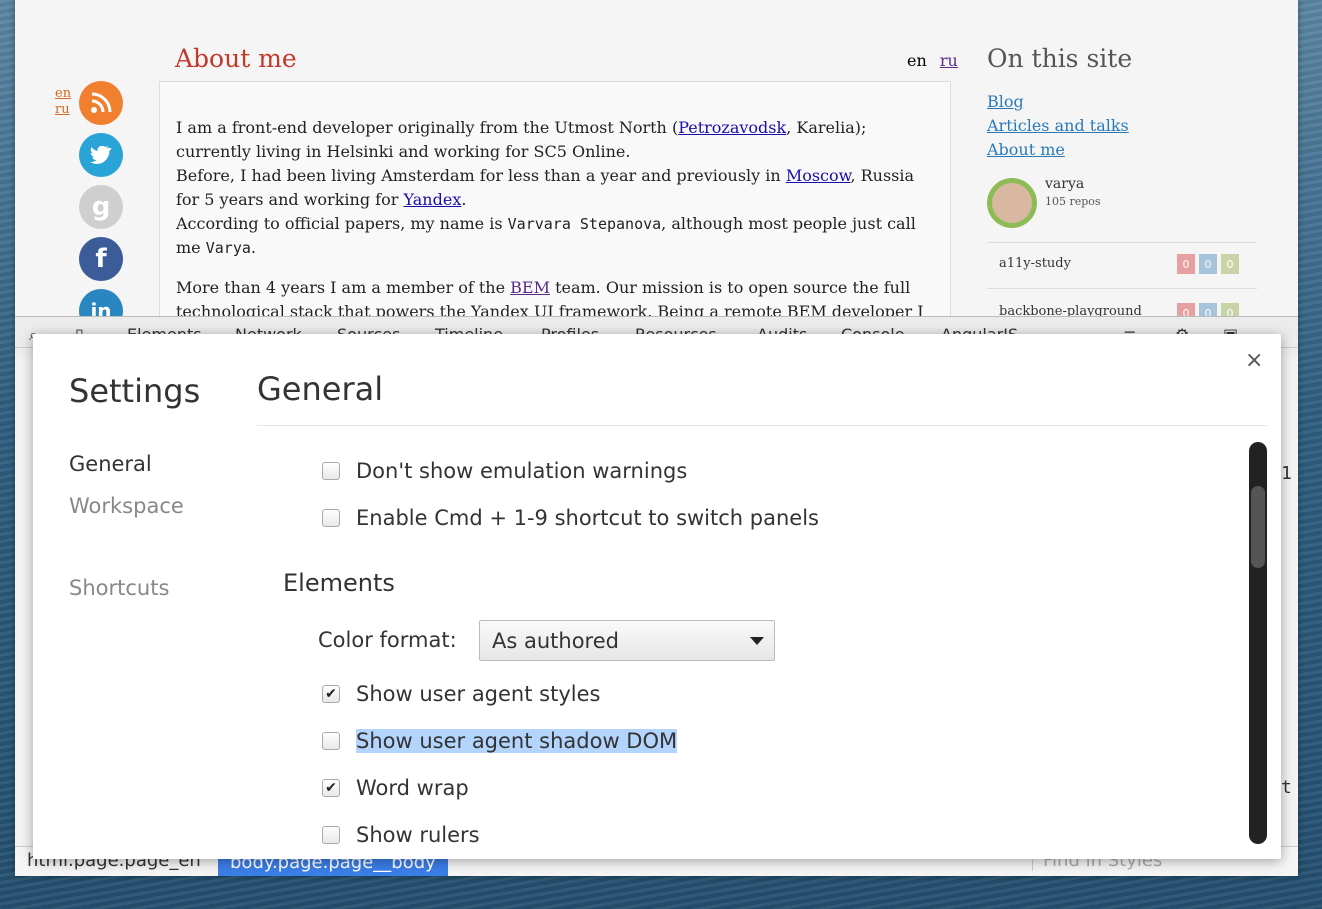  I want to click on option-show-rulers: Show rulers, so click(401, 835).